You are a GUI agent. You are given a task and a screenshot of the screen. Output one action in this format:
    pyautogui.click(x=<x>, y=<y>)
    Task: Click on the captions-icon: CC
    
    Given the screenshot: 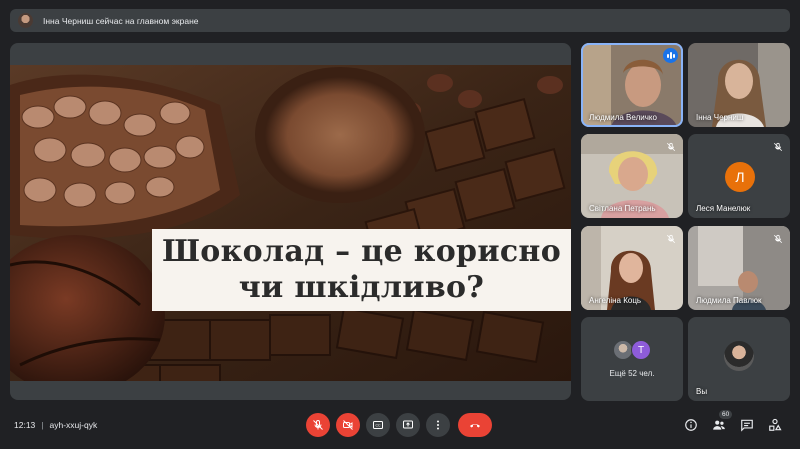 What is the action you would take?
    pyautogui.click(x=378, y=425)
    